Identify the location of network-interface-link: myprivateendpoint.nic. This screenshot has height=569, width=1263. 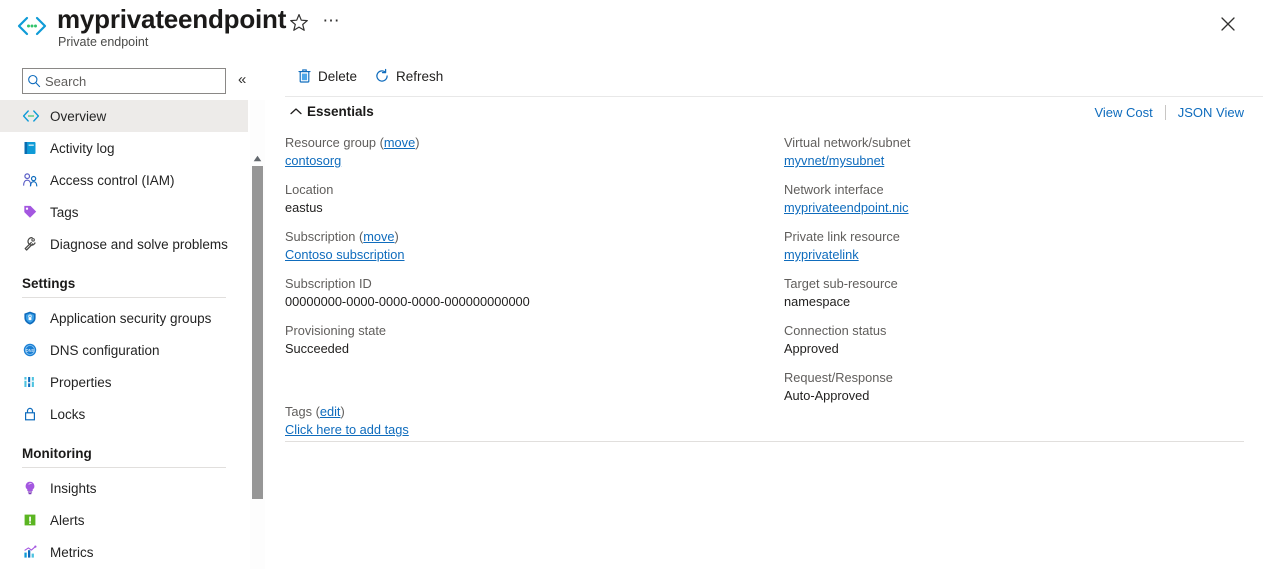
(846, 207).